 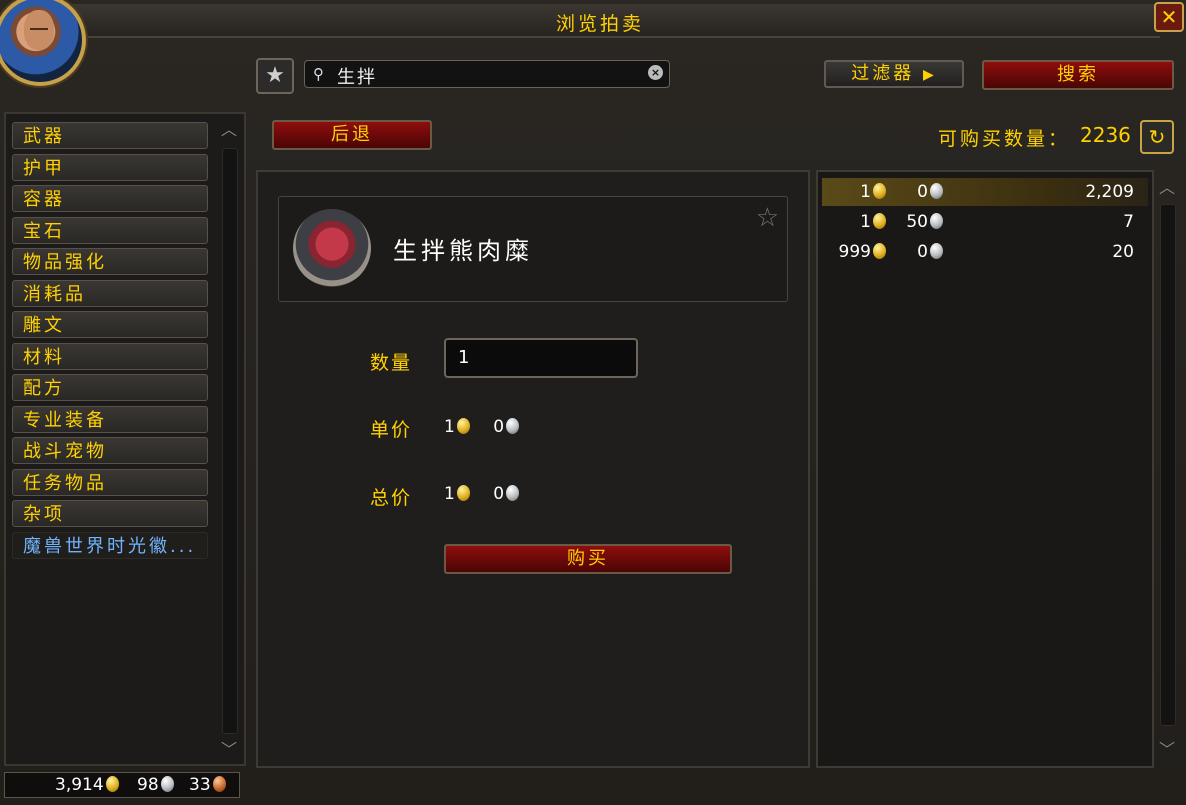 I want to click on listings-scroll-down-icon: ﹀, so click(x=1167, y=748).